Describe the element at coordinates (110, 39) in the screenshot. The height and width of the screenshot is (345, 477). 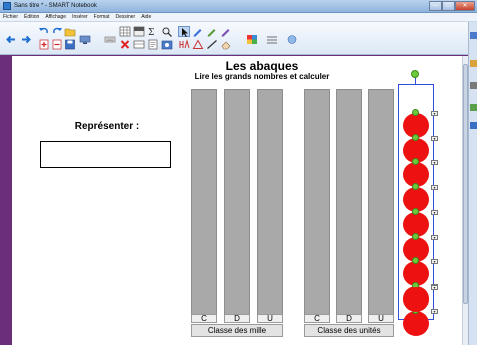
I see `keyboard-icon` at that location.